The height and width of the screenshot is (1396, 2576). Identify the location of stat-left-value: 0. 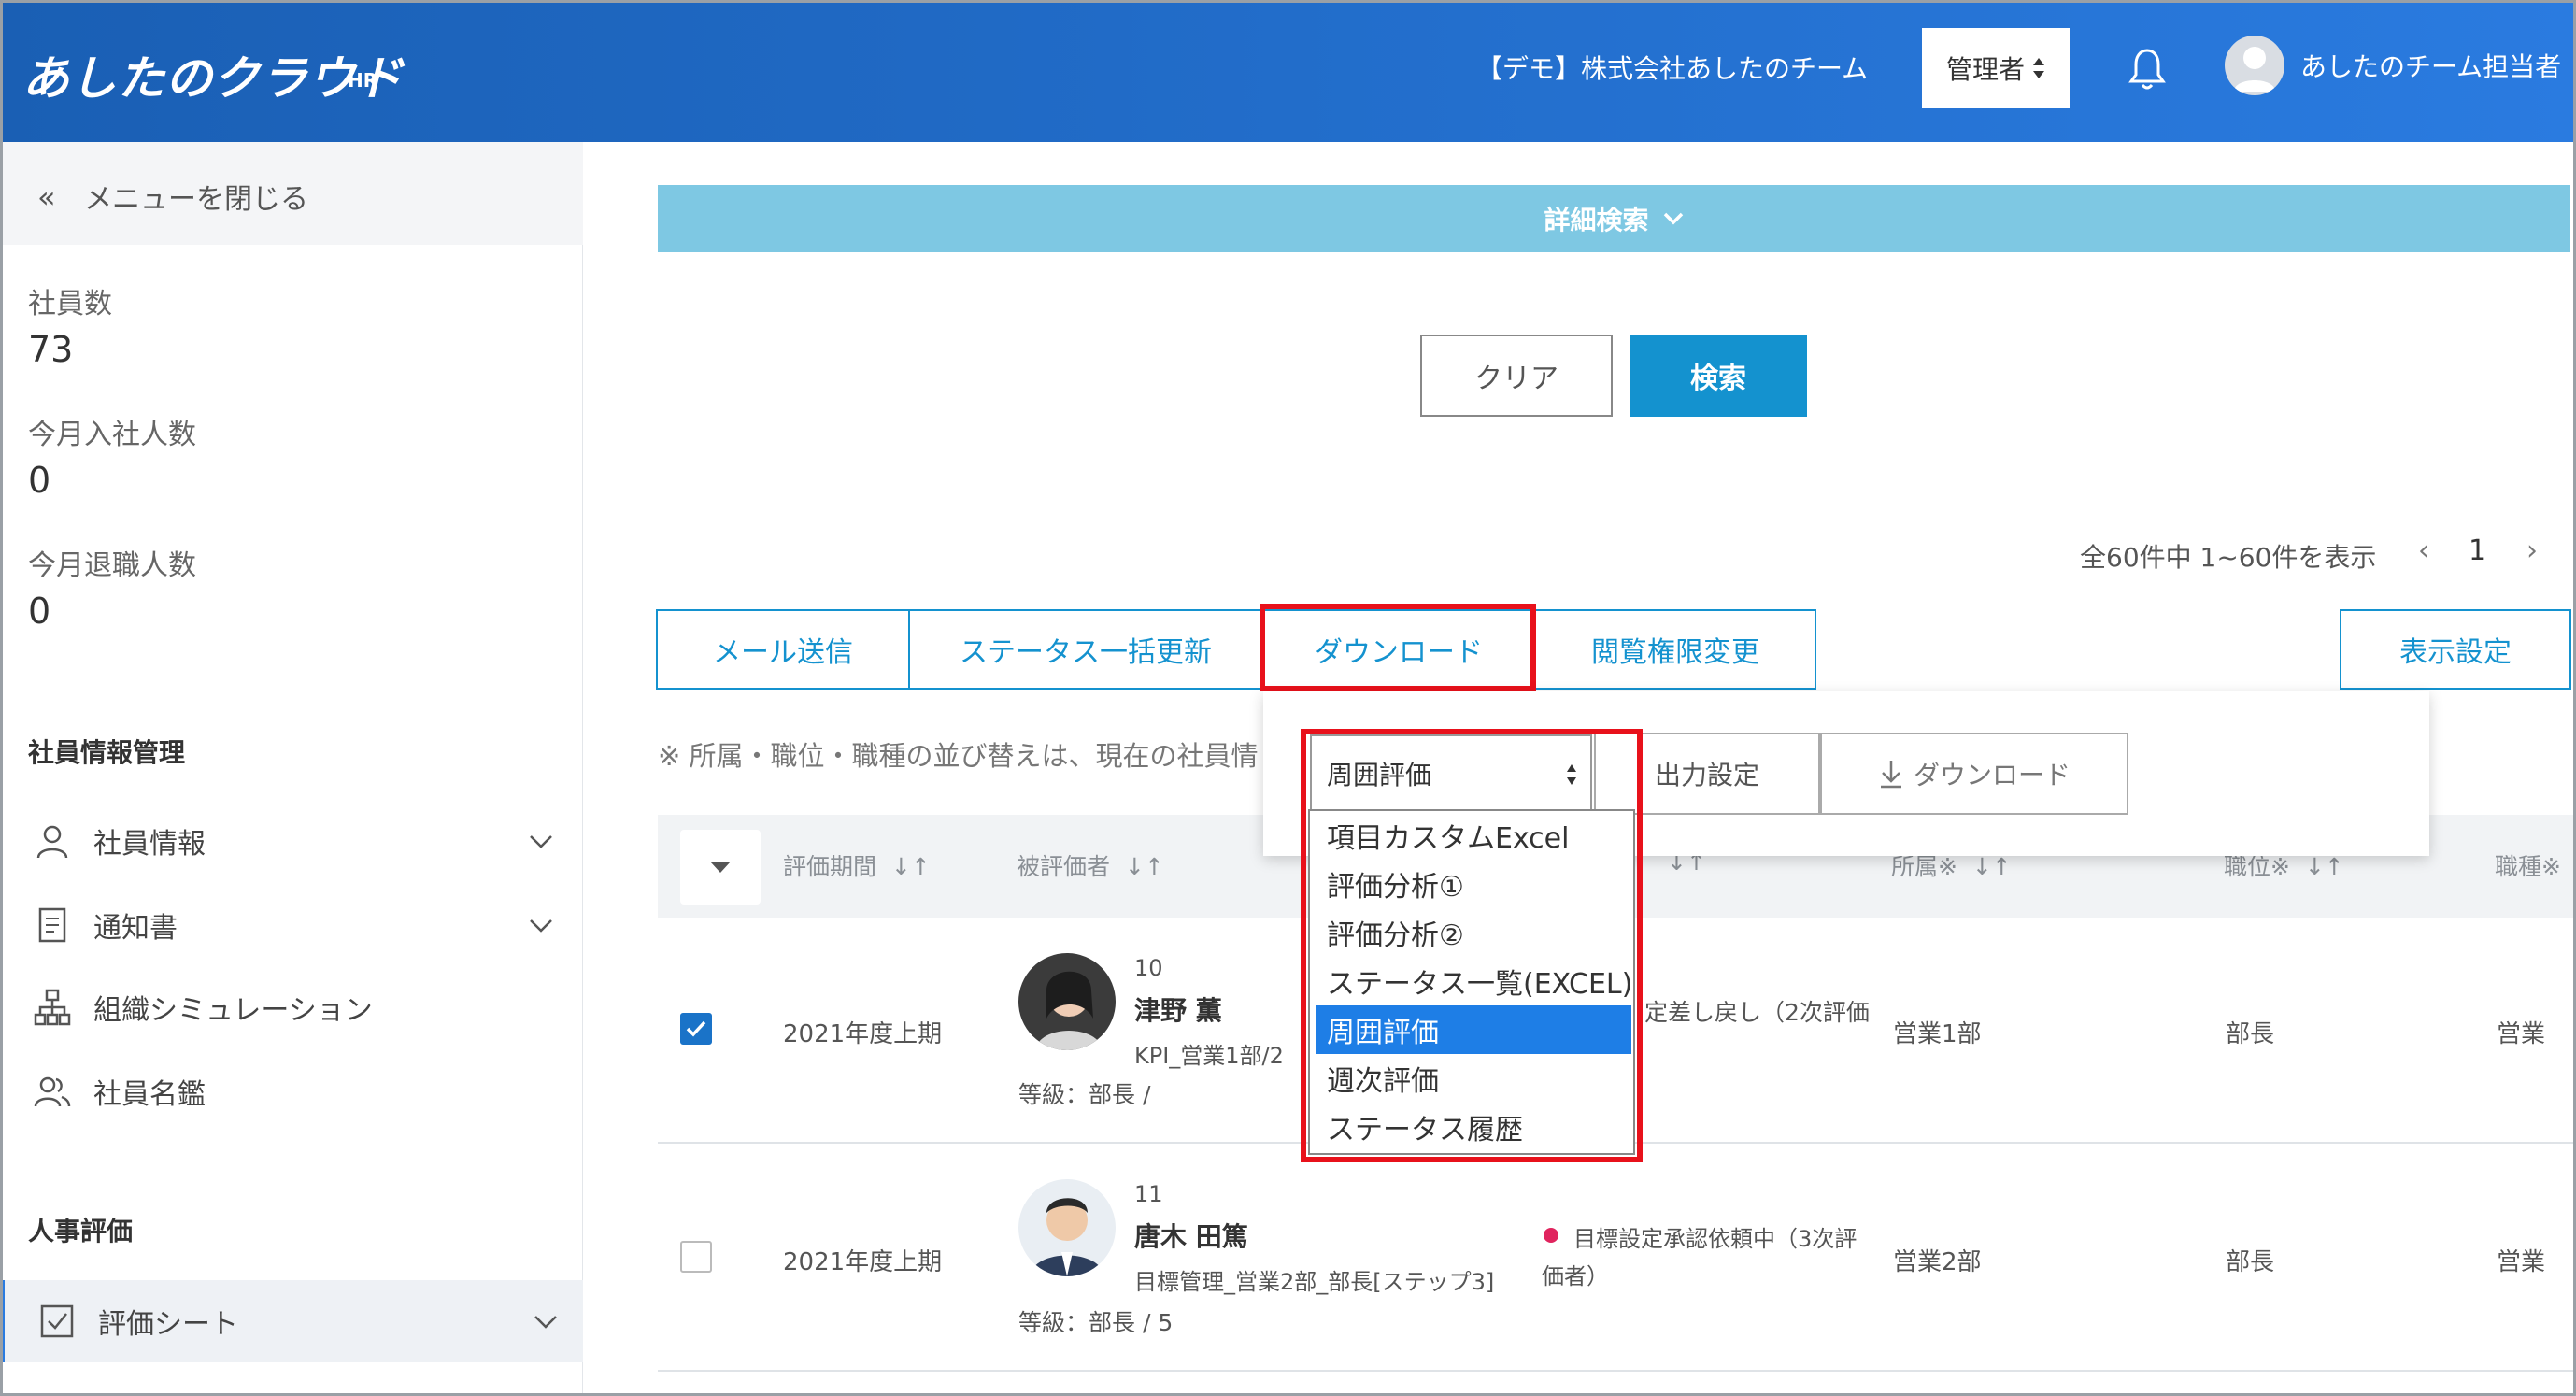
(39, 611).